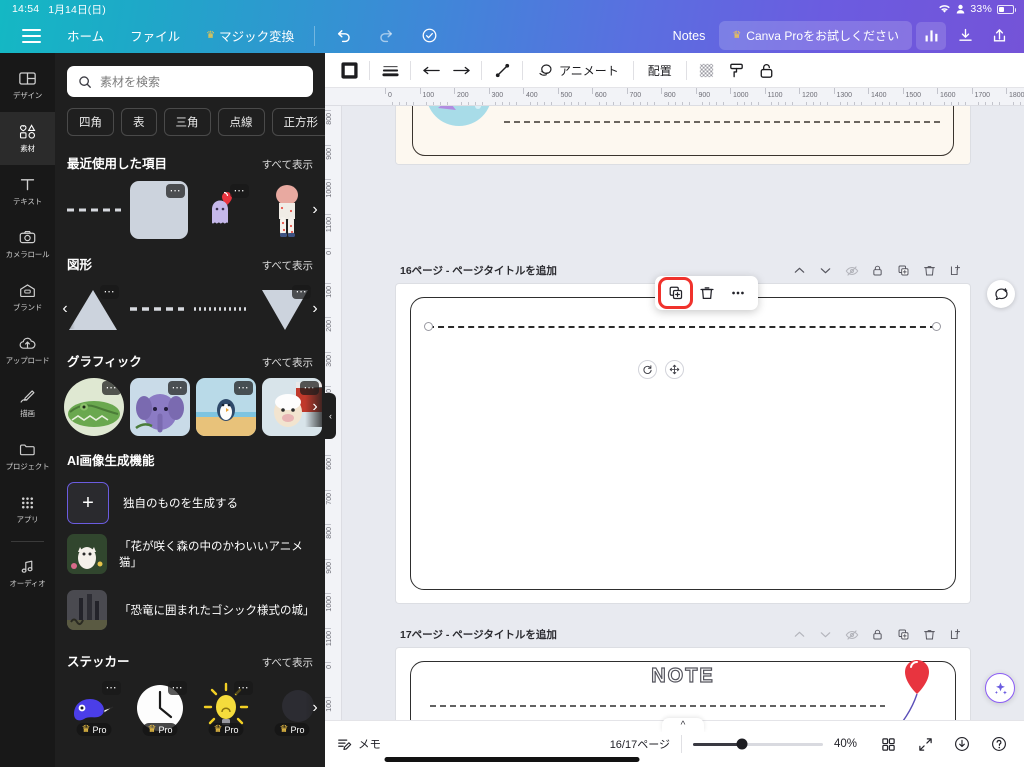 This screenshot has height=767, width=1024. What do you see at coordinates (999, 36) in the screenshot?
I see `share-icon` at bounding box center [999, 36].